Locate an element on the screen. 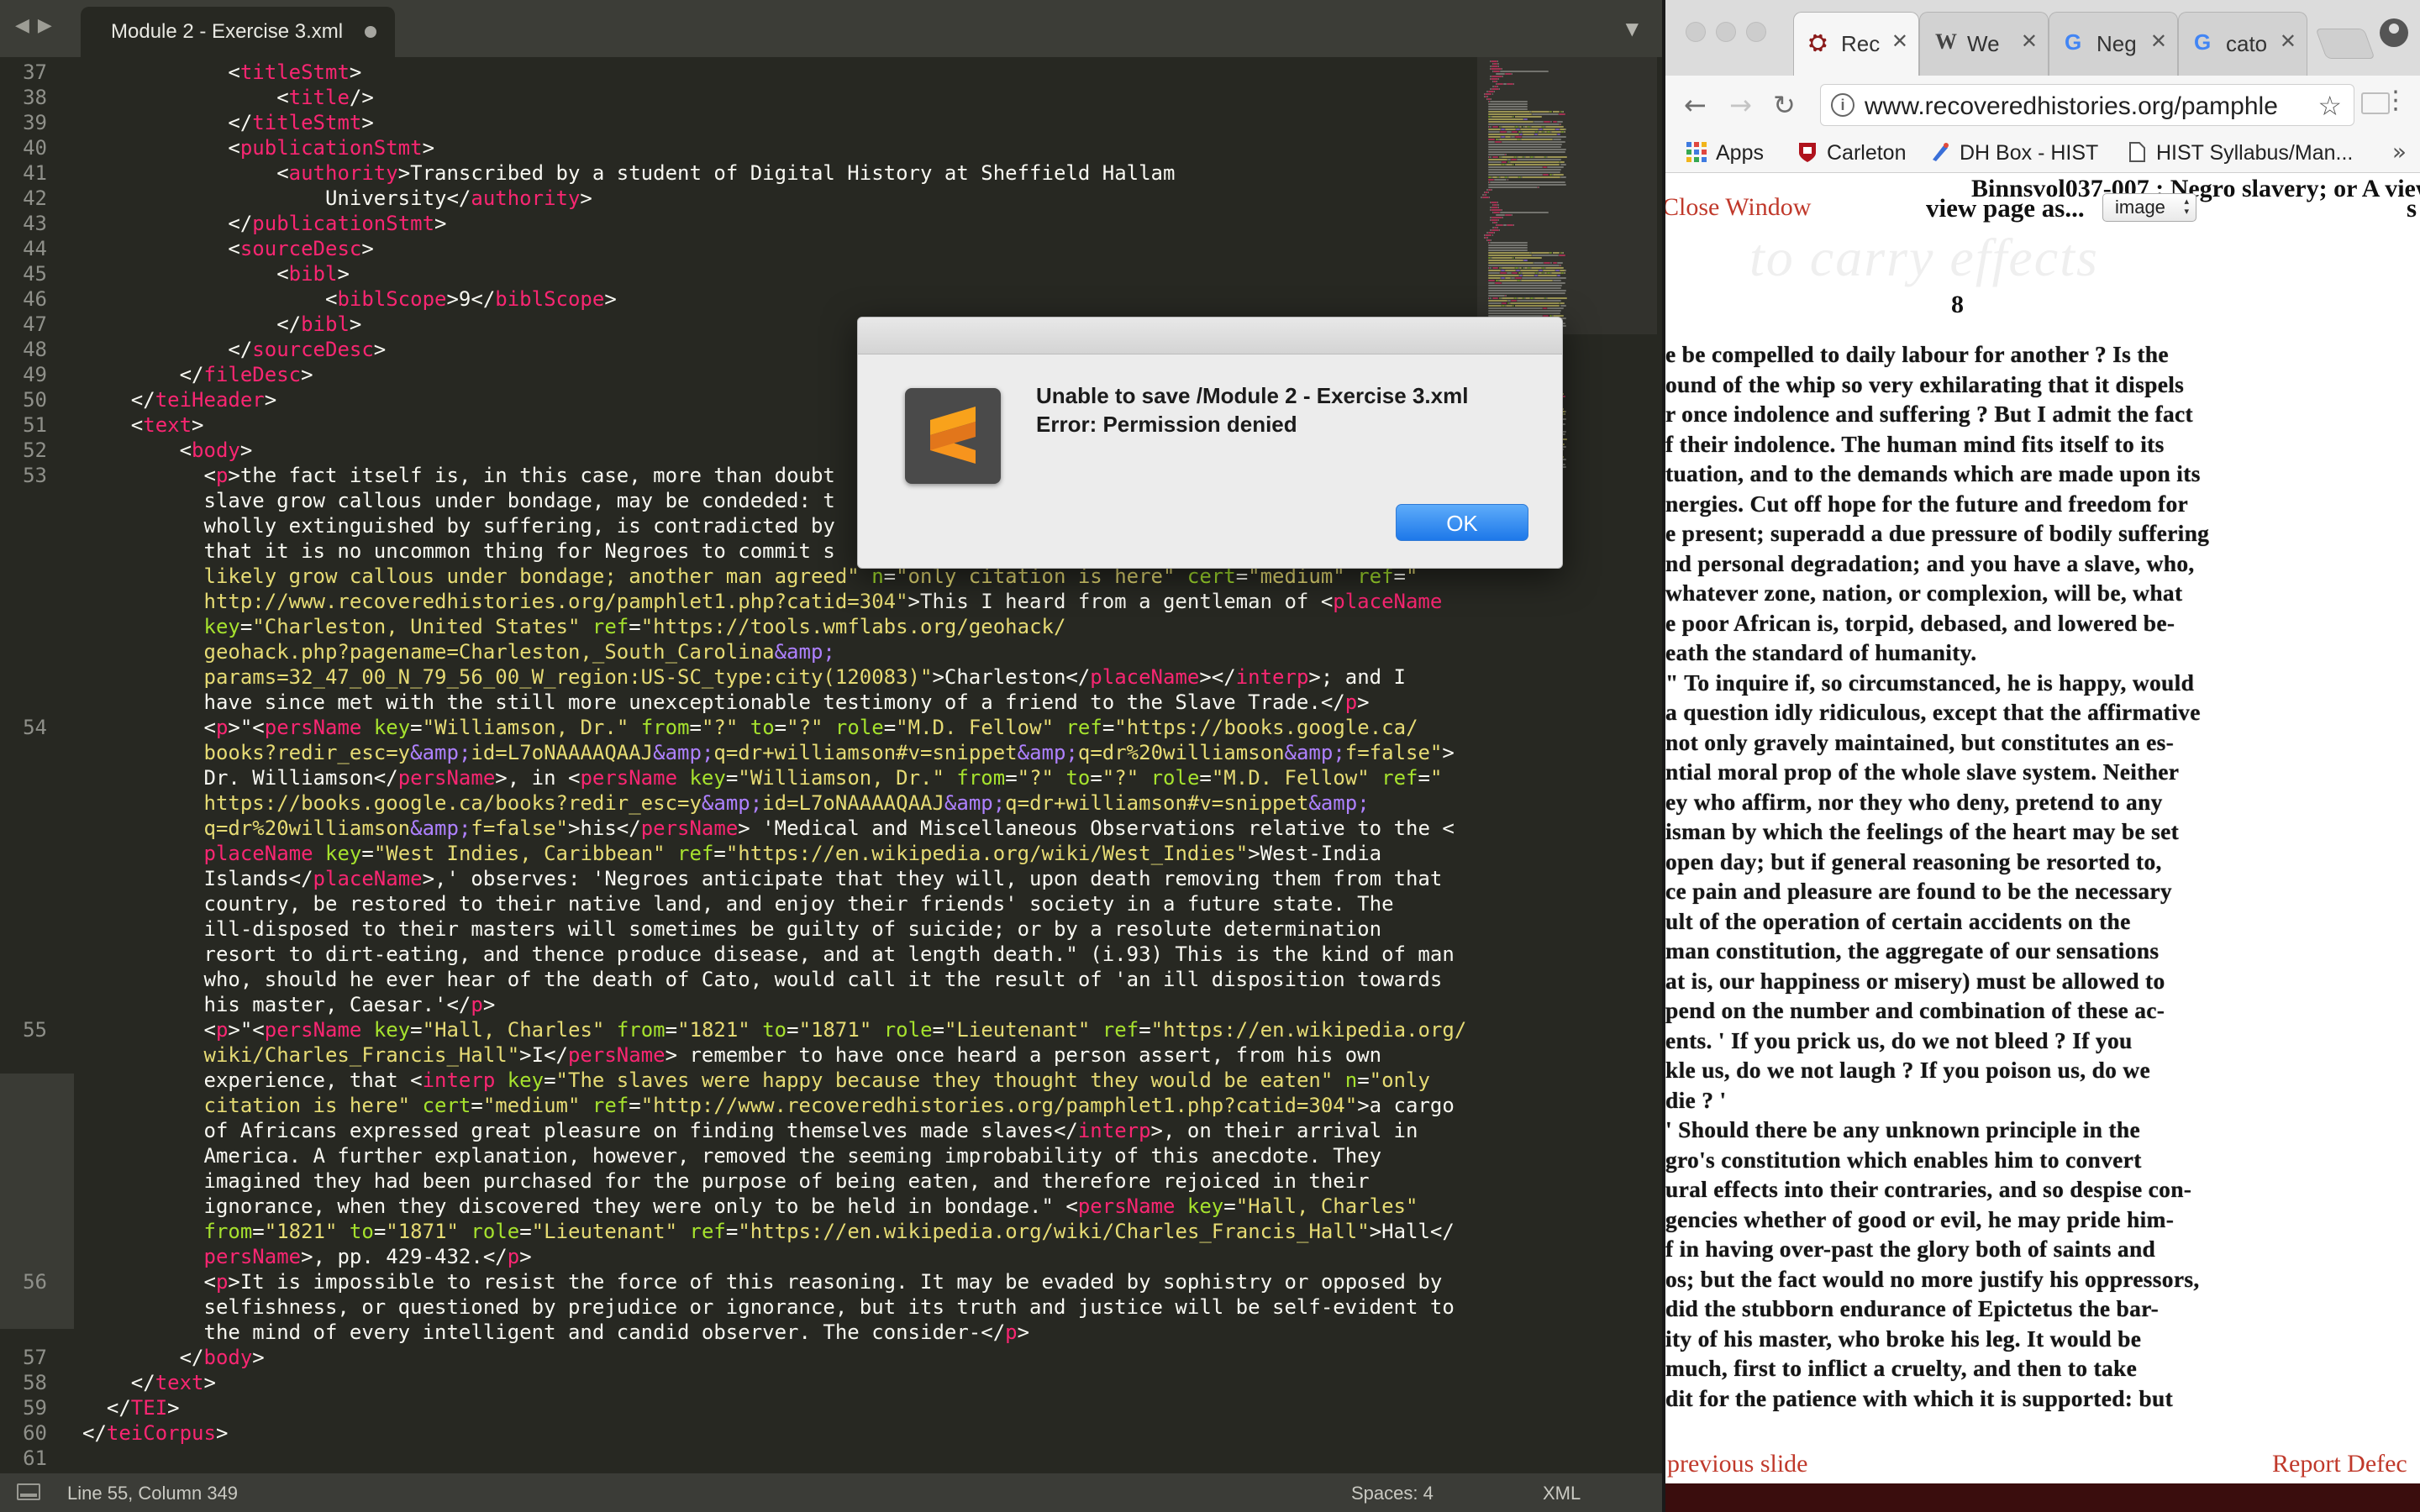 The width and height of the screenshot is (2420, 1512). browser-tab-1: W We ✕ is located at coordinates (1984, 44).